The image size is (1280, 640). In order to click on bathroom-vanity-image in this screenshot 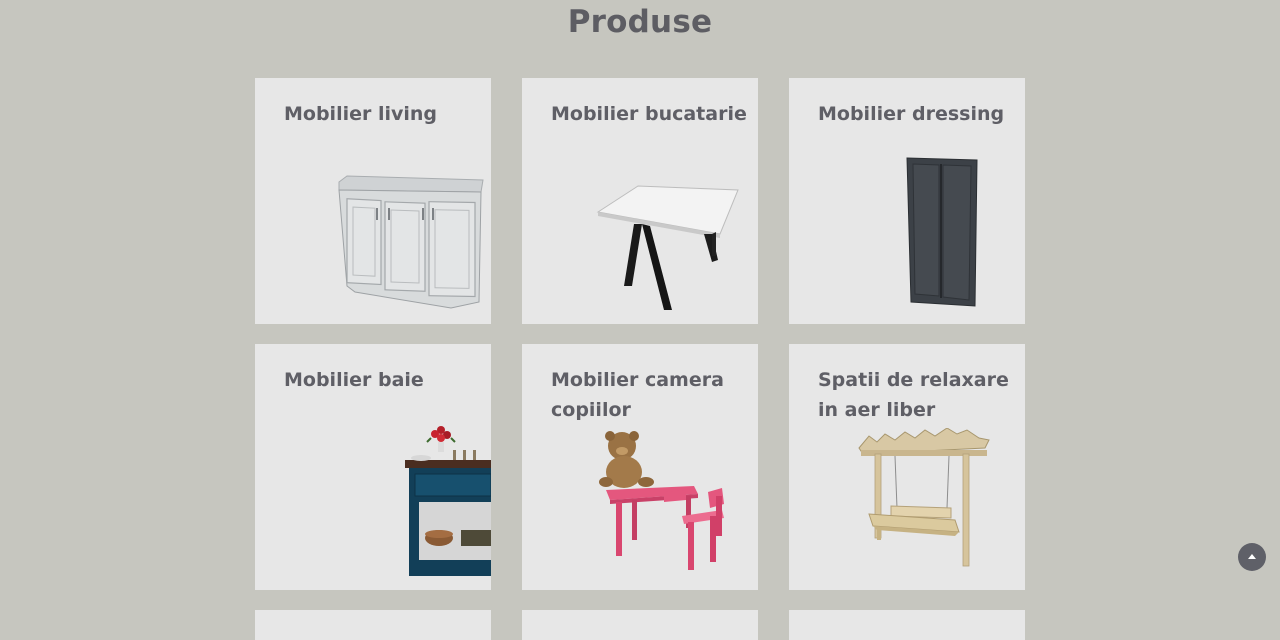, I will do `click(448, 501)`.